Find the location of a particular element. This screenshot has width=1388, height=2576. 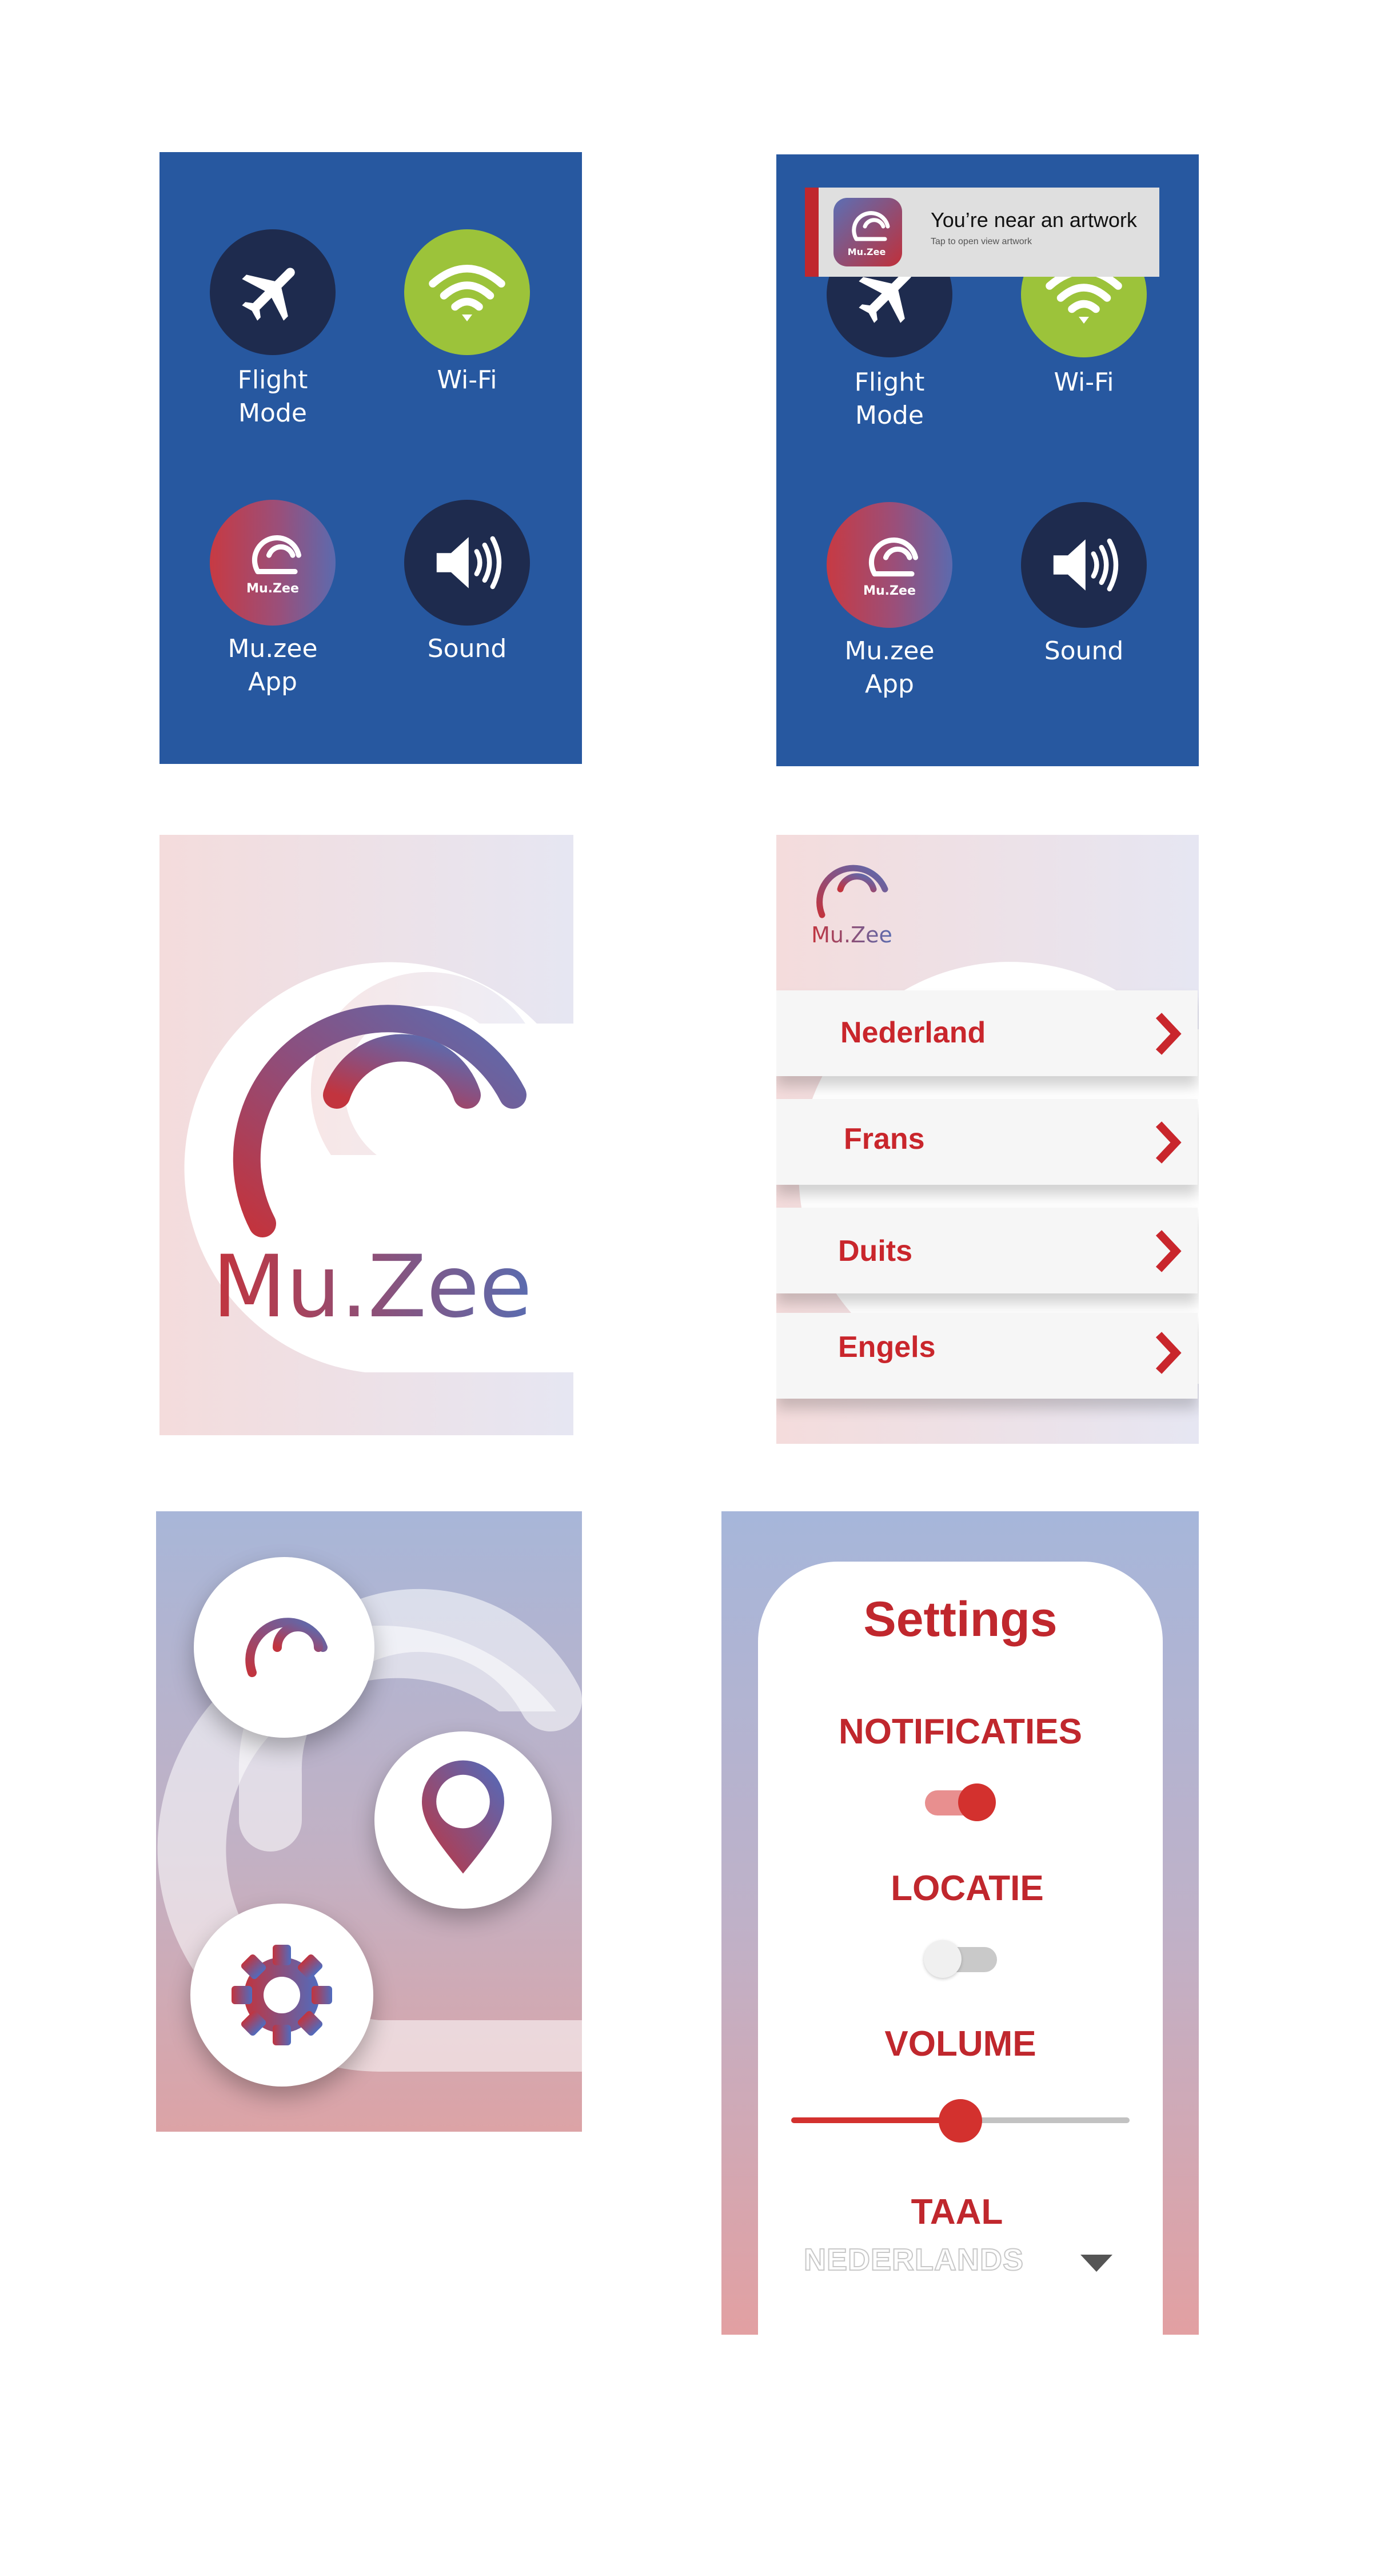

settings-button is located at coordinates (281, 1995).